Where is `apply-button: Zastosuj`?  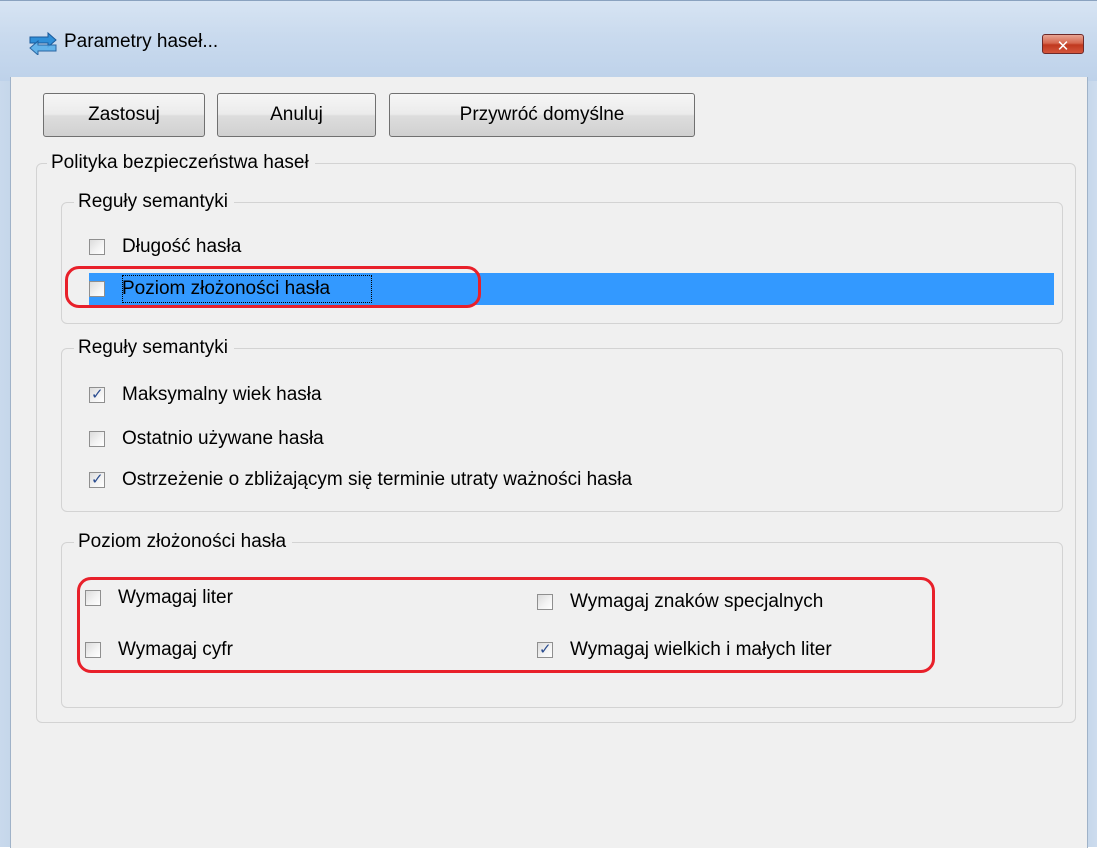
apply-button: Zastosuj is located at coordinates (124, 115).